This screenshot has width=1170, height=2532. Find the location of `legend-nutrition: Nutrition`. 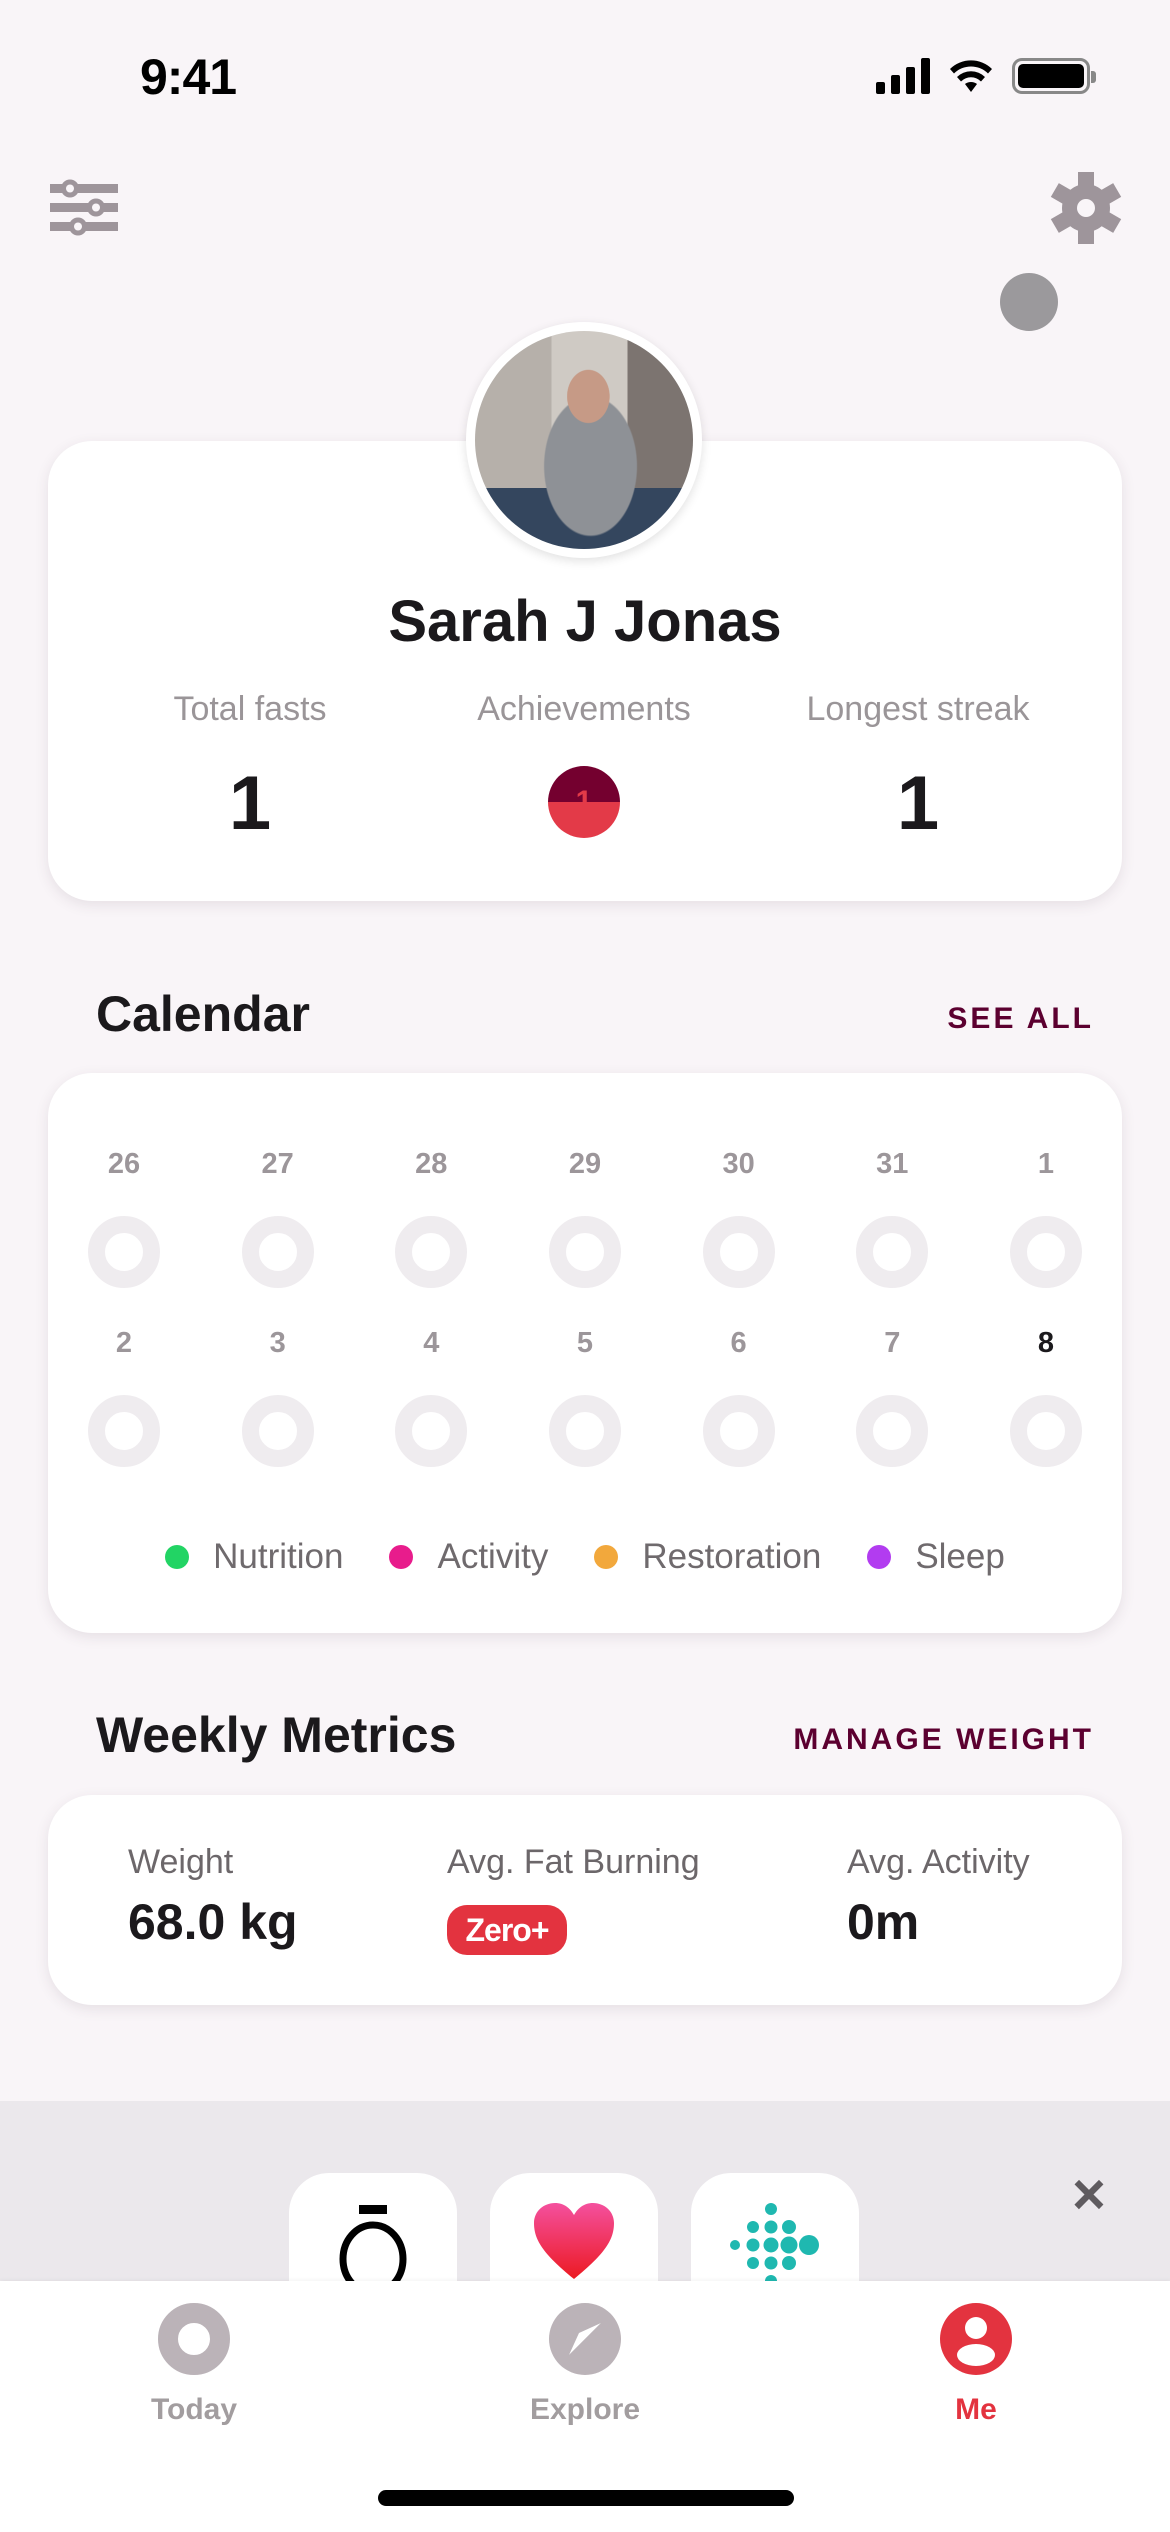

legend-nutrition: Nutrition is located at coordinates (254, 1557).